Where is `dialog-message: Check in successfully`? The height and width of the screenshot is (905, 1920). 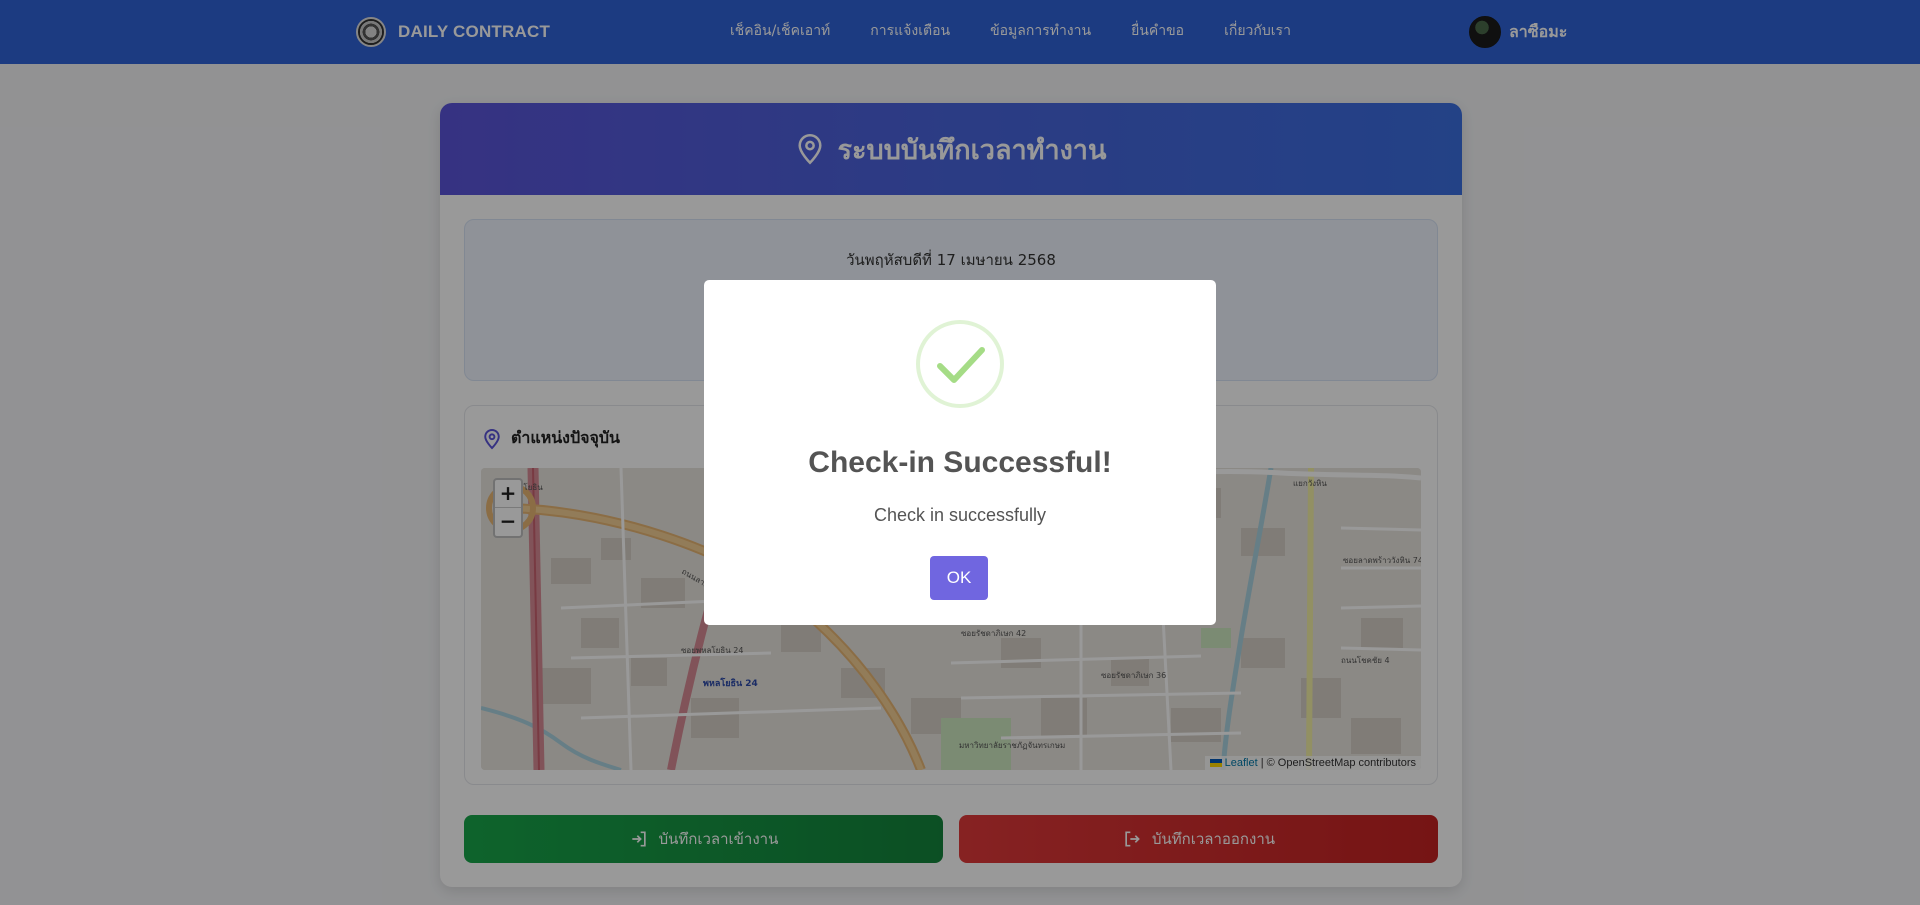
dialog-message: Check in successfully is located at coordinates (960, 515).